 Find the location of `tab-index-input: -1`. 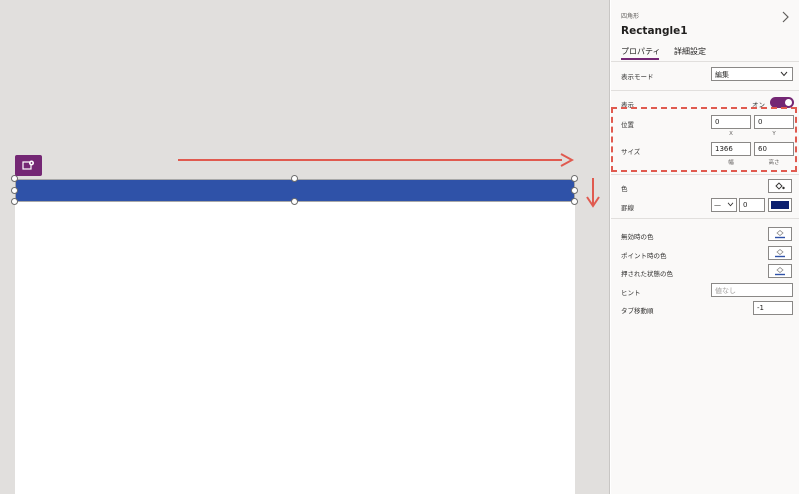

tab-index-input: -1 is located at coordinates (773, 308).